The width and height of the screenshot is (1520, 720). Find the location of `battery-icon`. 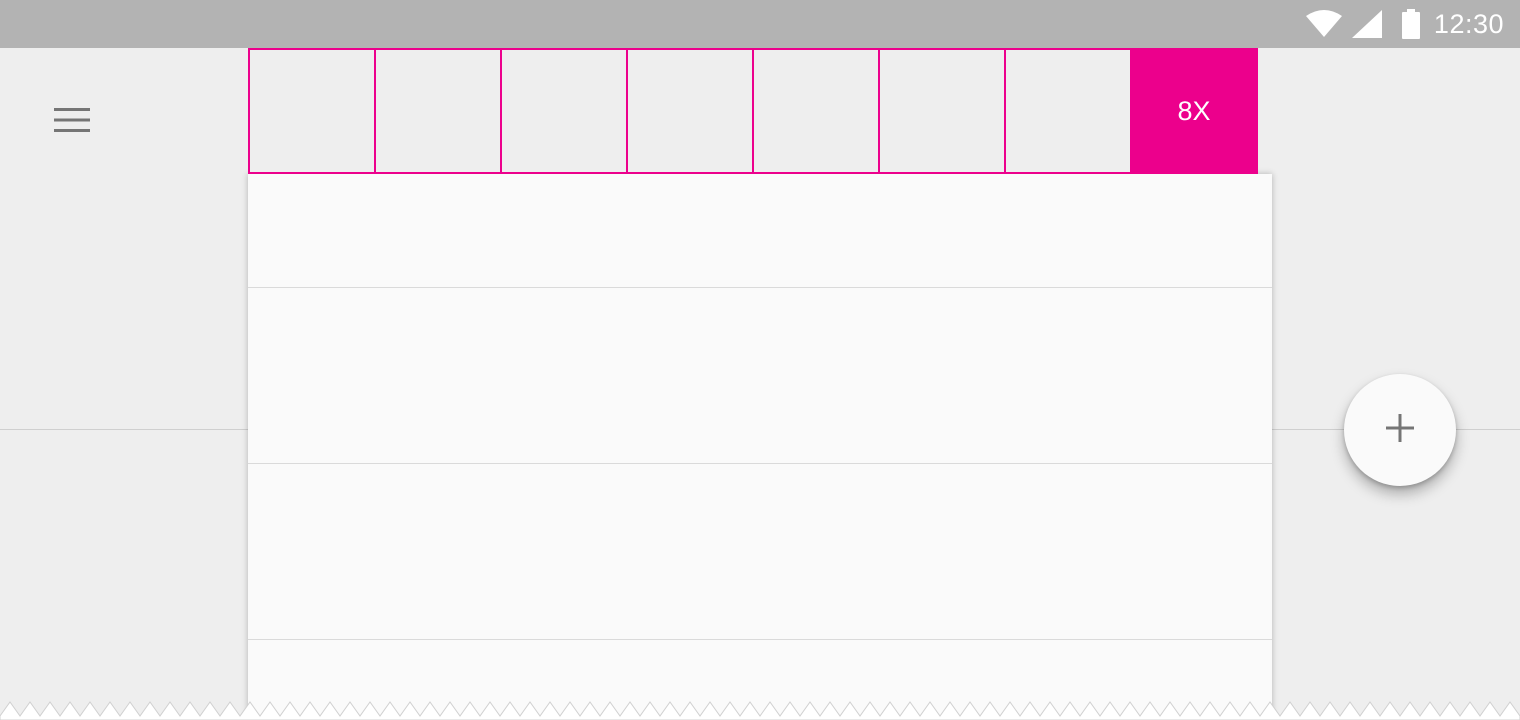

battery-icon is located at coordinates (1410, 24).